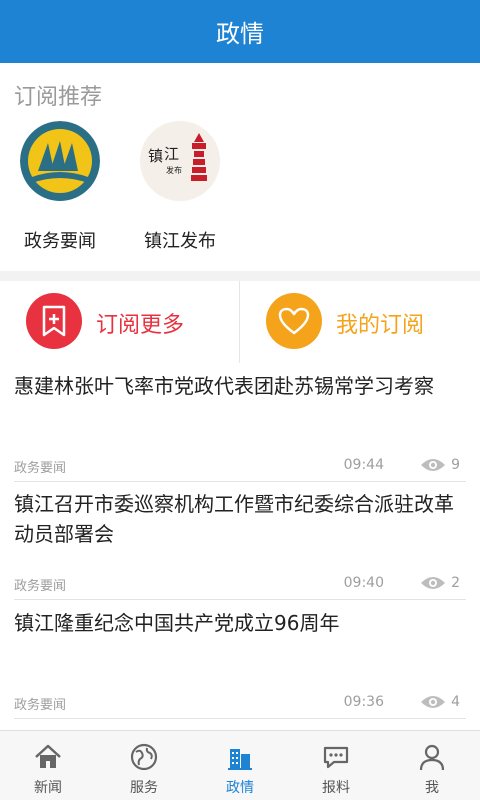 The image size is (480, 800). I want to click on buildings-icon, so click(240, 759).